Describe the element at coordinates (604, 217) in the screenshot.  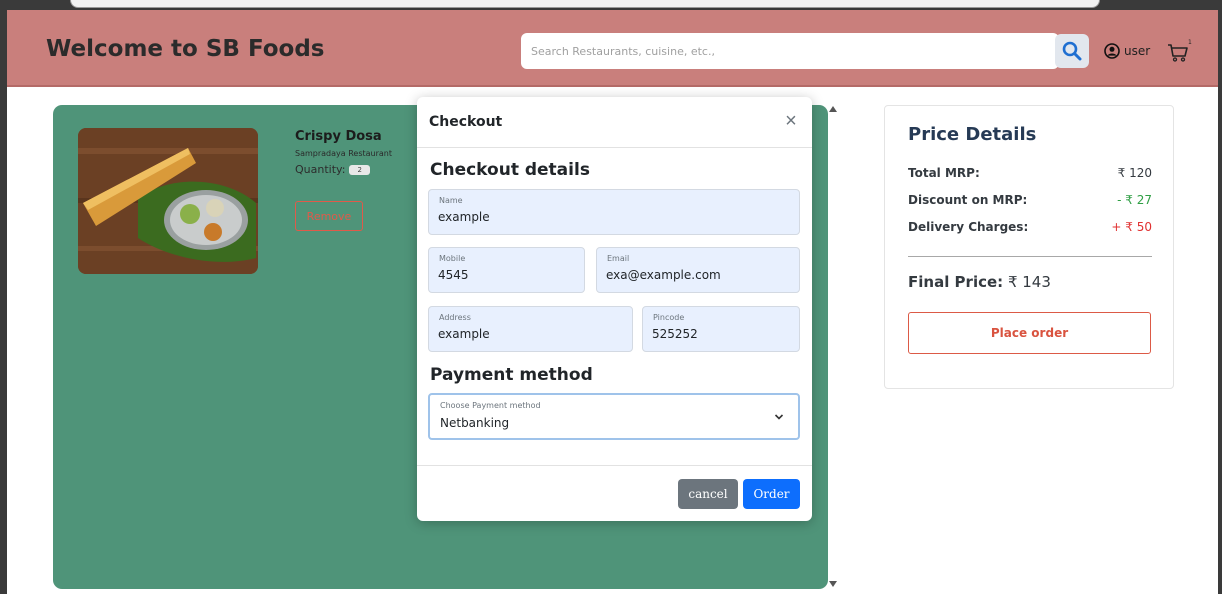
I see `name-input` at that location.